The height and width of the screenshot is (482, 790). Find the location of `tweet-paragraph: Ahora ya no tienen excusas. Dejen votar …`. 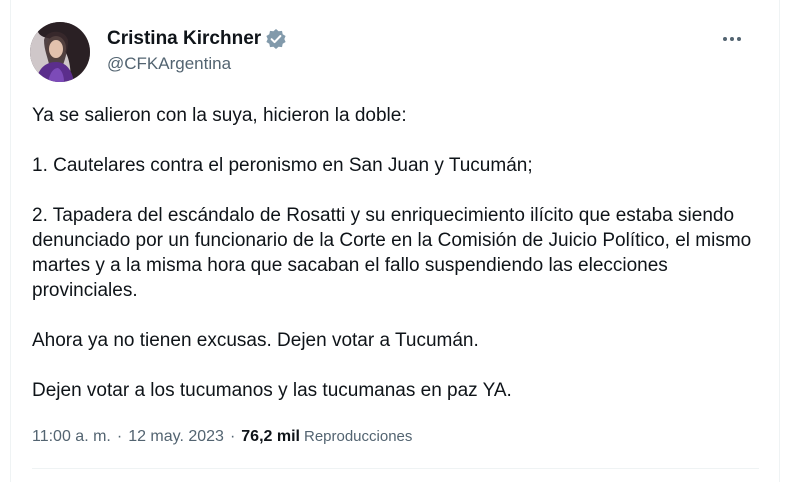

tweet-paragraph: Ahora ya no tienen excusas. Dejen votar … is located at coordinates (255, 340).